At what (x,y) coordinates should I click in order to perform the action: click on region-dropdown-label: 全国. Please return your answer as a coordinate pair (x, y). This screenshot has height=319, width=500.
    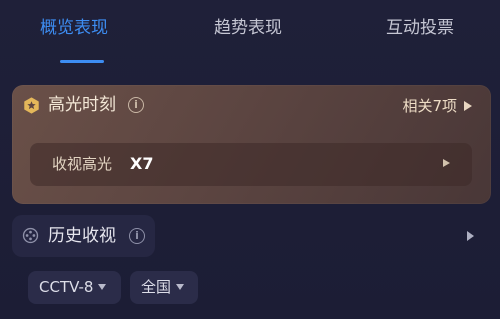
    Looking at the image, I should click on (156, 287).